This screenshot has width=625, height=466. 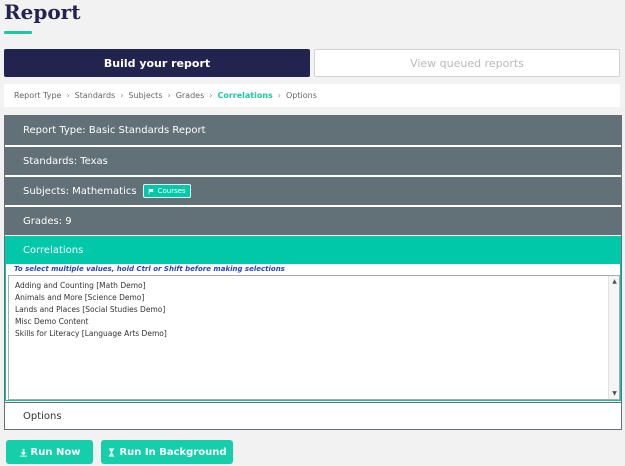 What do you see at coordinates (614, 281) in the screenshot?
I see `scroll-up-arrow-icon: ▲` at bounding box center [614, 281].